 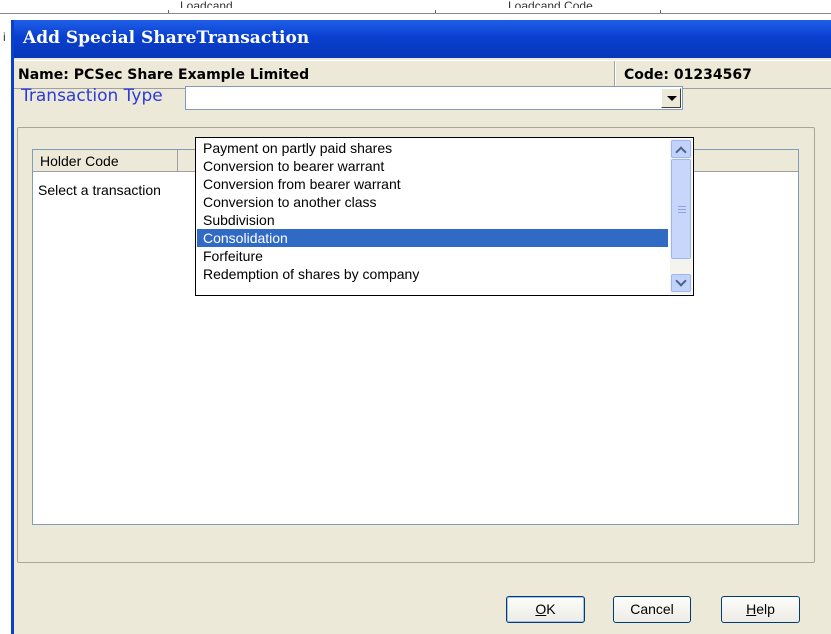 I want to click on help-button-label: elp, so click(x=765, y=609).